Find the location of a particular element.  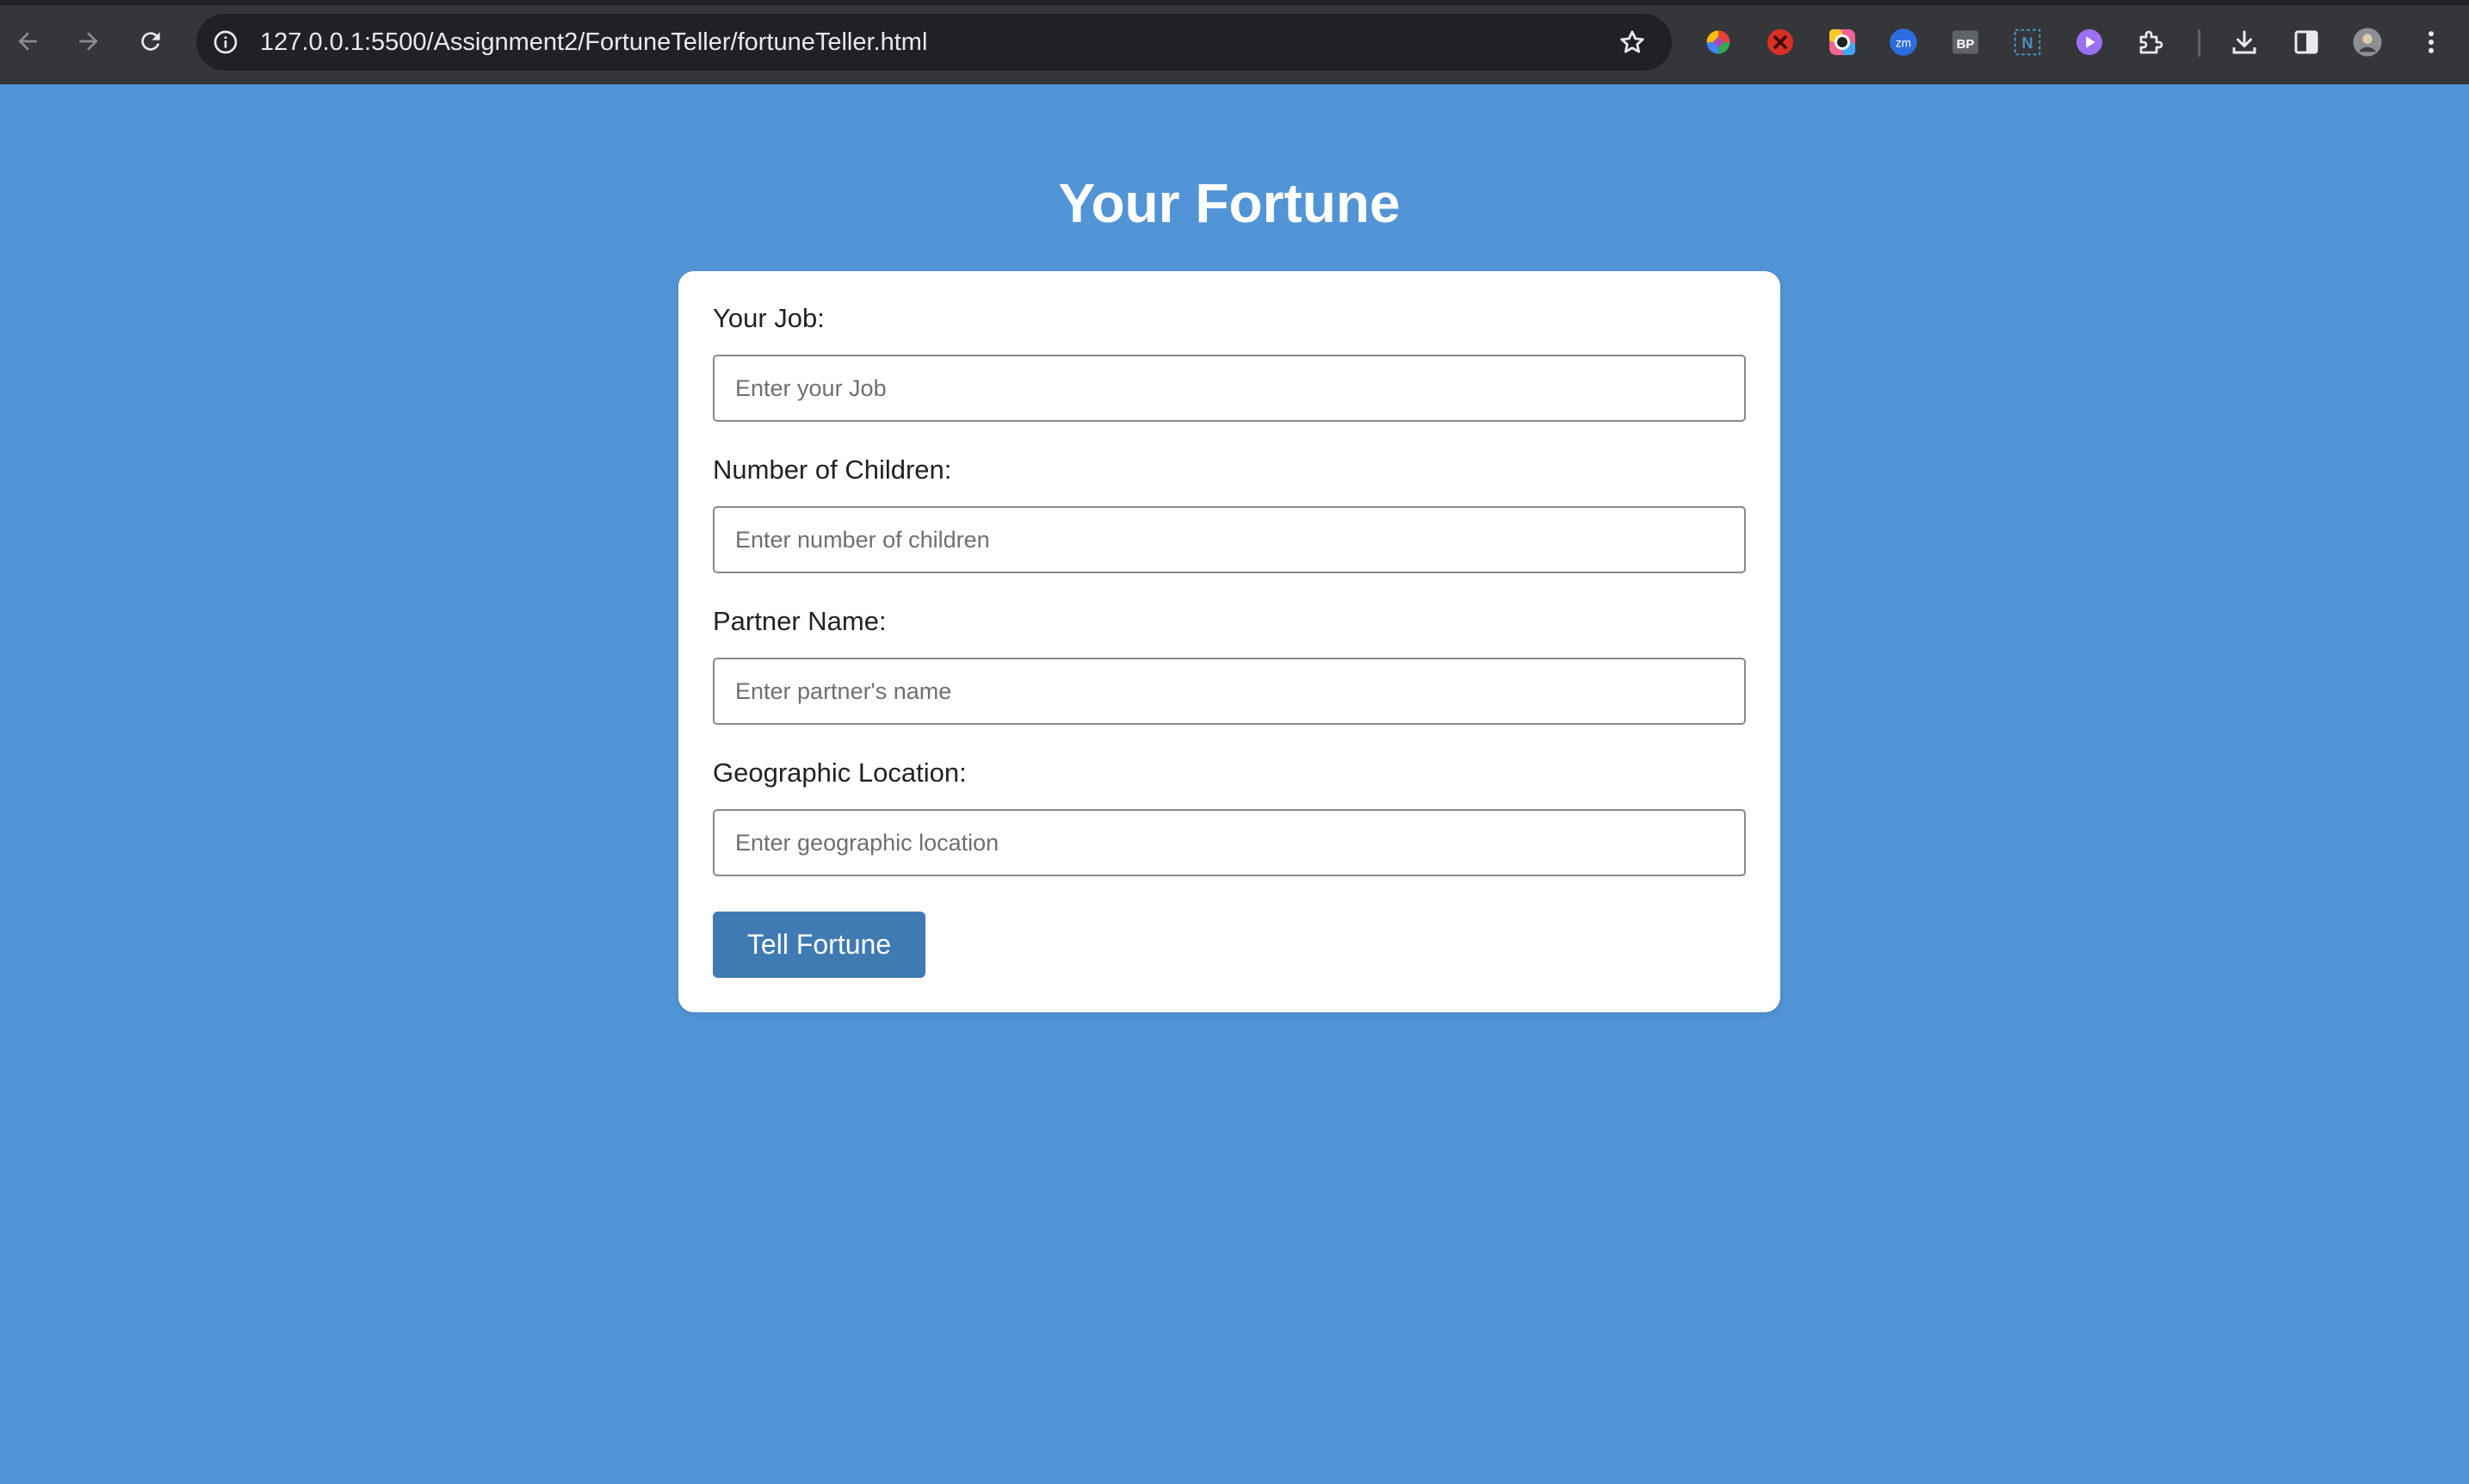

red-x-extension-icon is located at coordinates (1781, 42).